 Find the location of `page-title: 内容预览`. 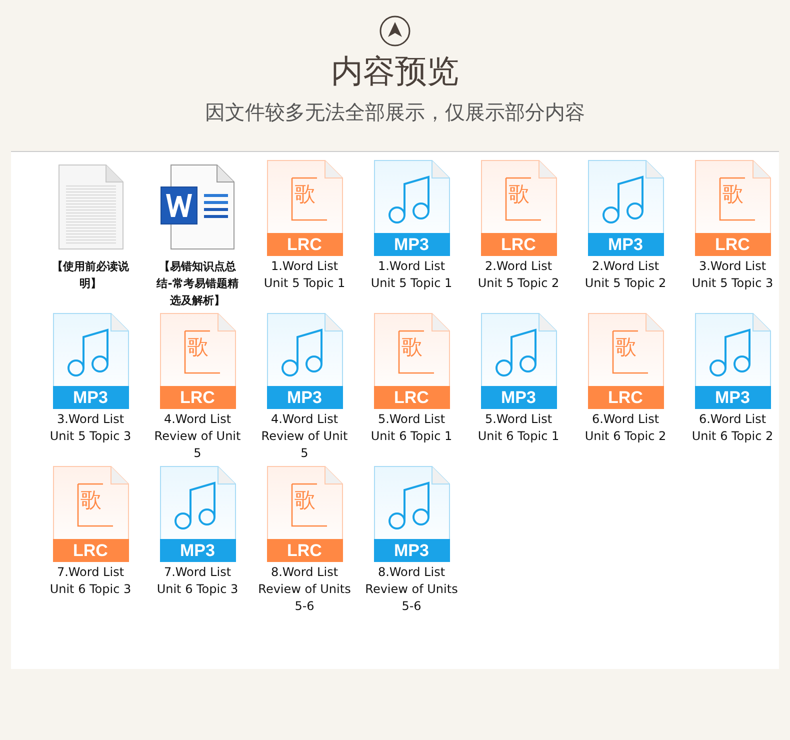

page-title: 内容预览 is located at coordinates (395, 71).